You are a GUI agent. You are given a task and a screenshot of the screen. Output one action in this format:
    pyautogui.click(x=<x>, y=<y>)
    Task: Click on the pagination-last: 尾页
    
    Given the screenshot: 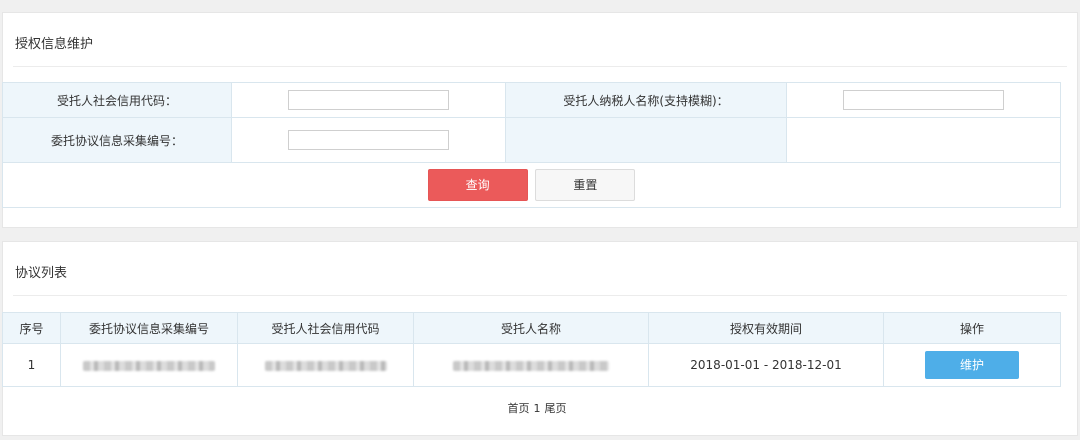 What is the action you would take?
    pyautogui.click(x=556, y=408)
    